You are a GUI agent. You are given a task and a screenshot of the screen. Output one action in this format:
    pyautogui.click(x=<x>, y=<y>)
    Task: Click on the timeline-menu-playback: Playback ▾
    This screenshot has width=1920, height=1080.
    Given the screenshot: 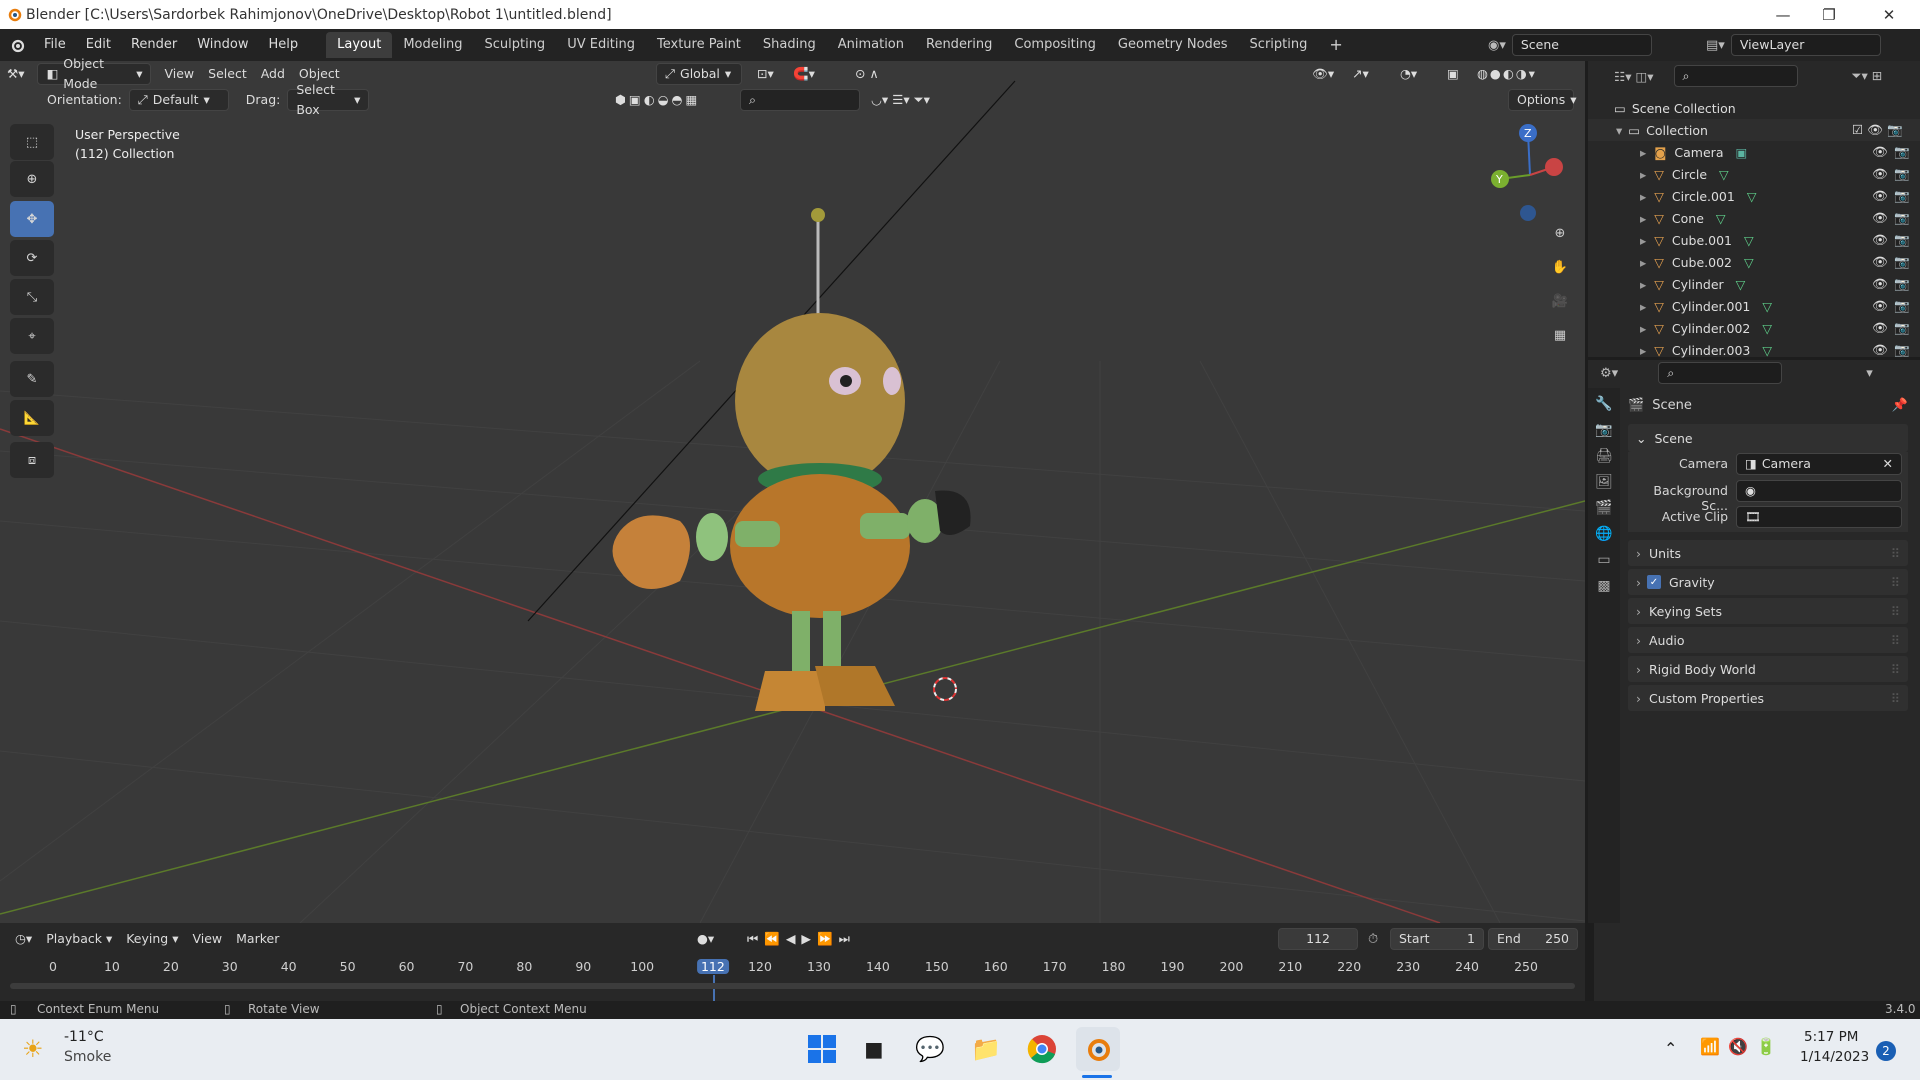 What is the action you would take?
    pyautogui.click(x=79, y=939)
    